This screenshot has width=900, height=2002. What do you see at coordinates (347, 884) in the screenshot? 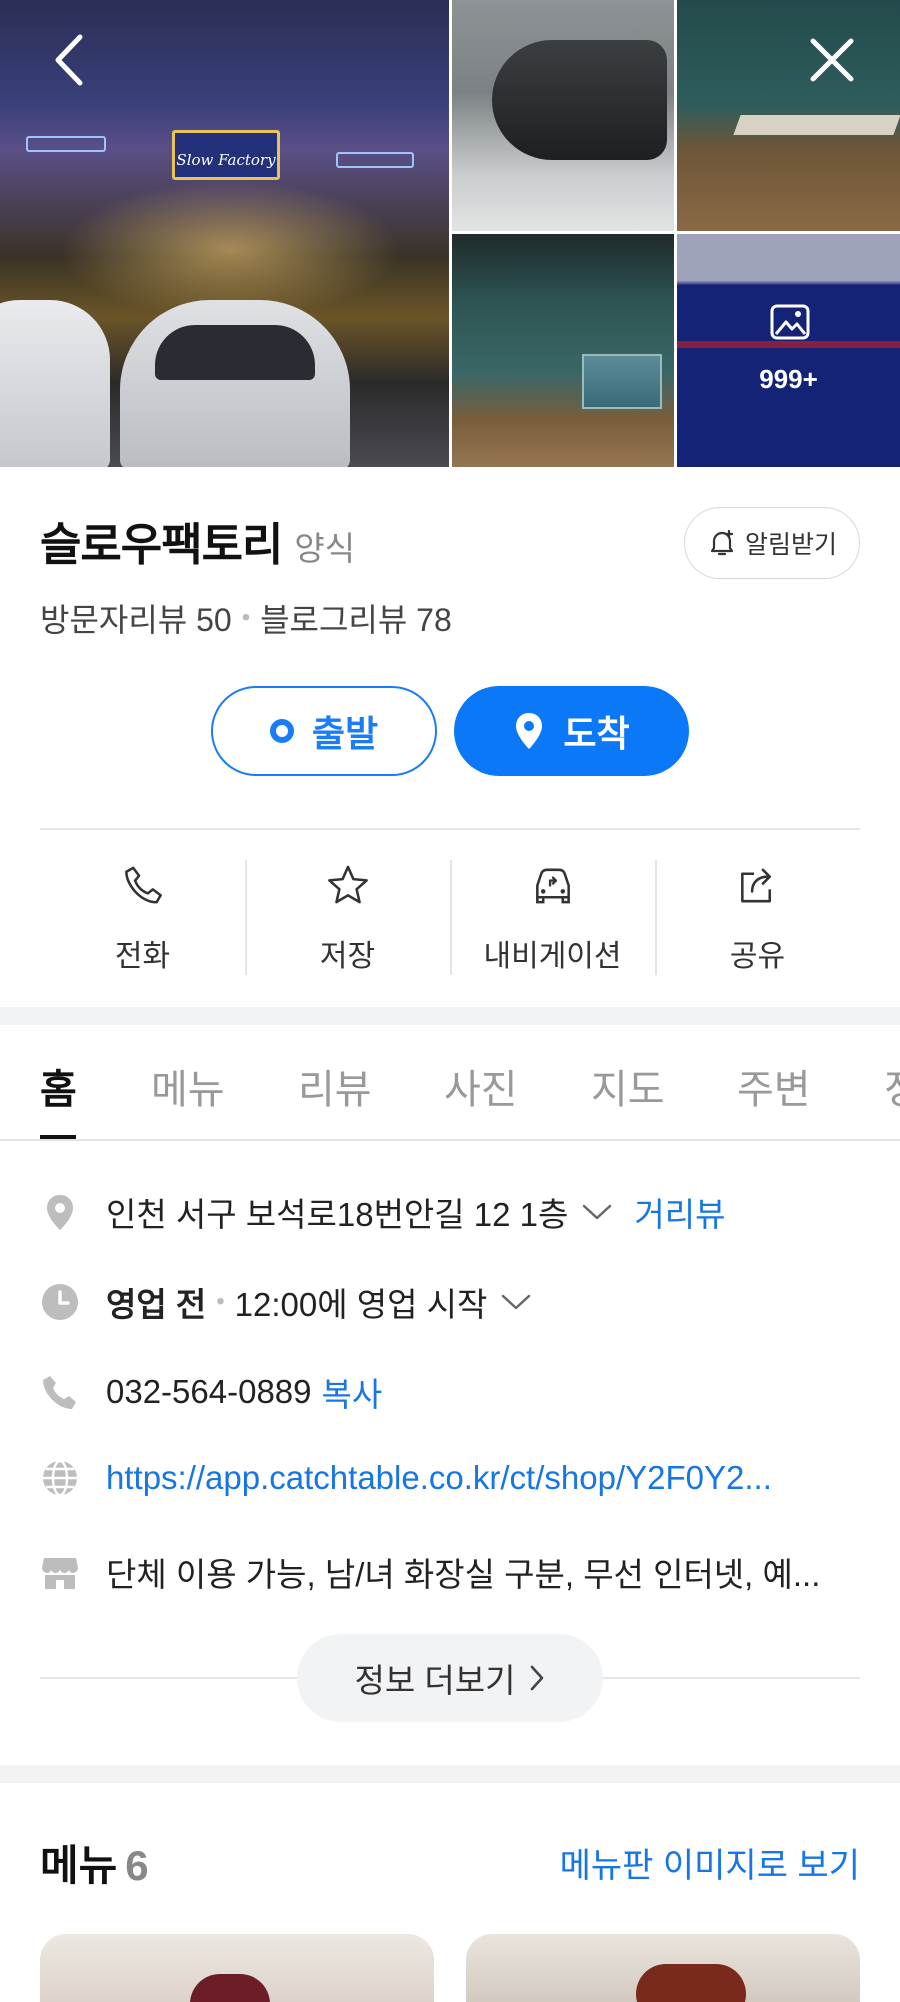
I see `star-icon` at bounding box center [347, 884].